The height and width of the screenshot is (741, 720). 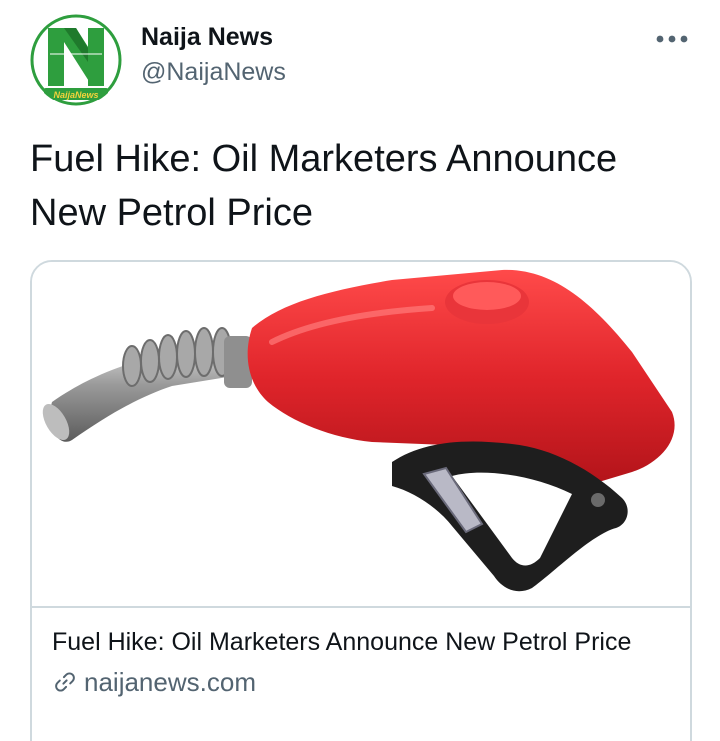 I want to click on svg-text: NaijaNews, so click(x=75, y=95).